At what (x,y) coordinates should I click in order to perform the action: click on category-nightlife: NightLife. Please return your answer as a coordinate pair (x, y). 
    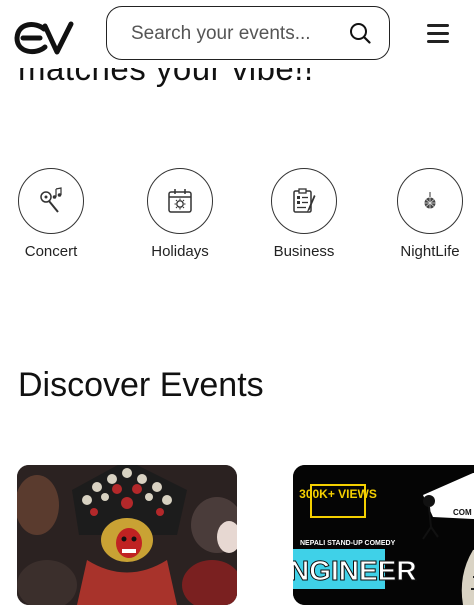
    Looking at the image, I should click on (424, 214).